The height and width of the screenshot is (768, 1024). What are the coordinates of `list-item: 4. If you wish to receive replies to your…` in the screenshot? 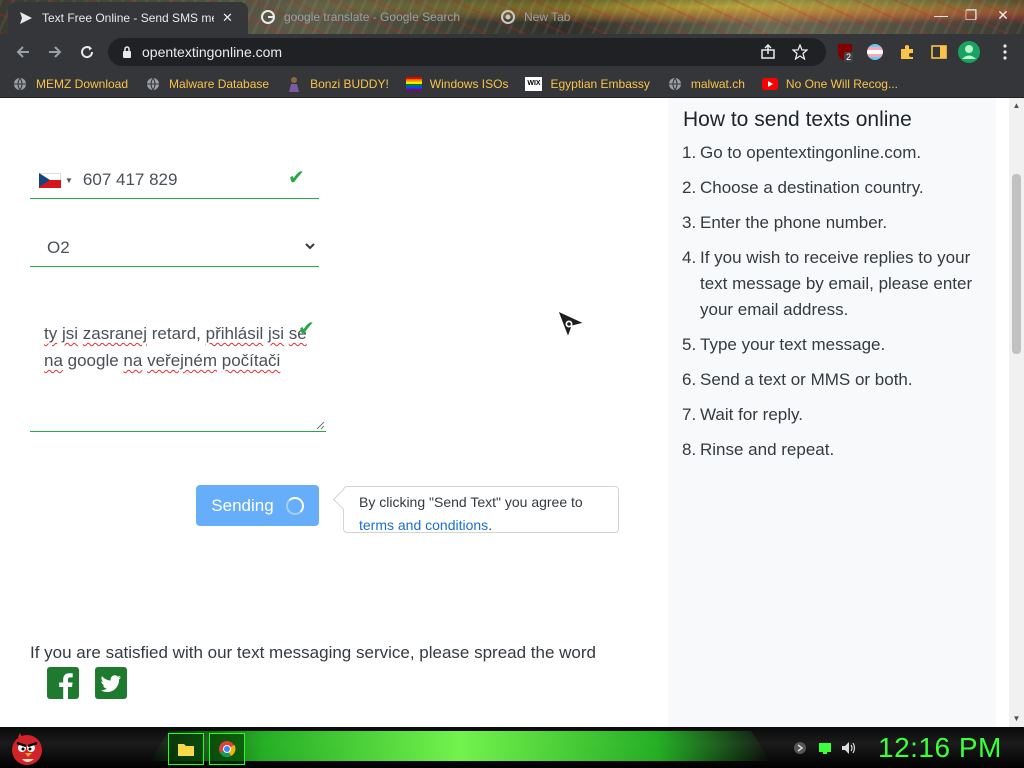 It's located at (827, 283).